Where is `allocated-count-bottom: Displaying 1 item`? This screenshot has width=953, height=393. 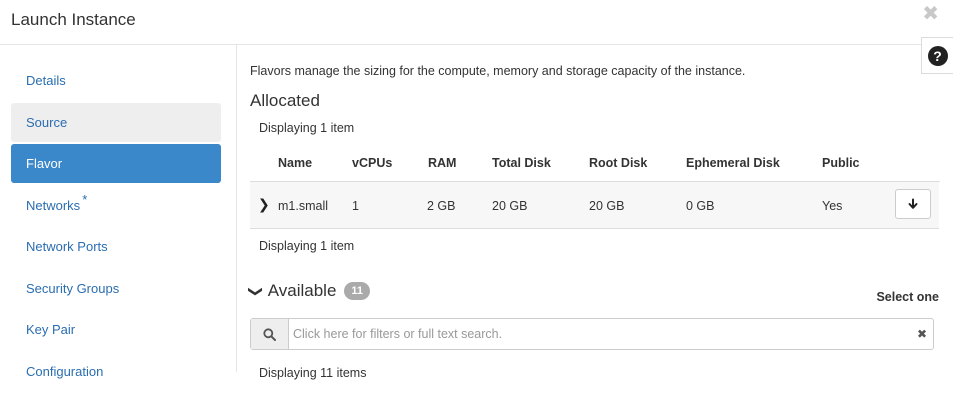 allocated-count-bottom: Displaying 1 item is located at coordinates (307, 246).